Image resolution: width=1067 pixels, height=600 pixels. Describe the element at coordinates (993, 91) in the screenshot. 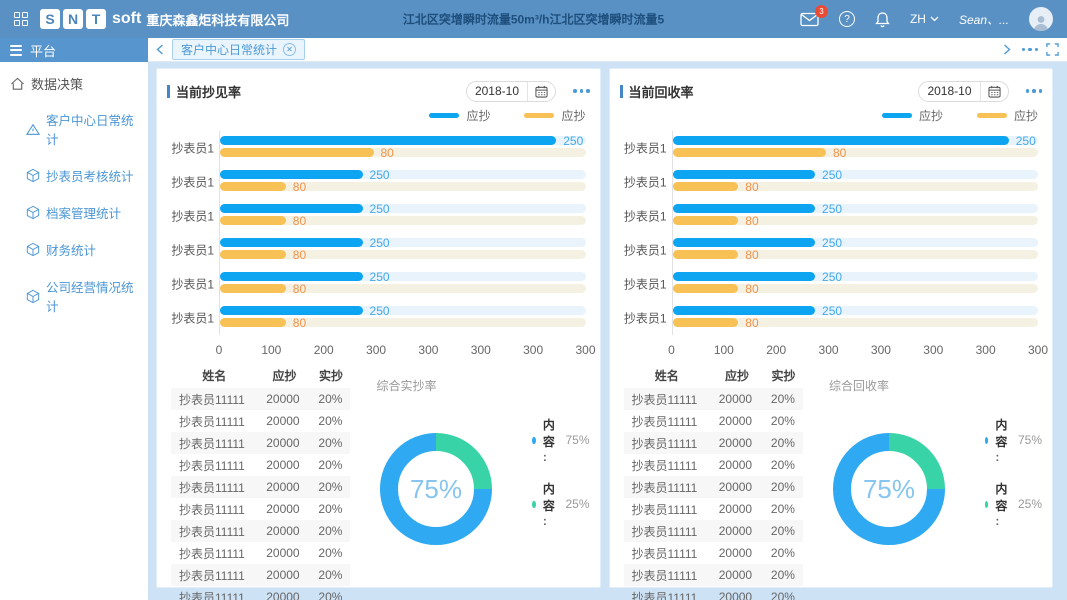

I see `calendar-icon` at that location.